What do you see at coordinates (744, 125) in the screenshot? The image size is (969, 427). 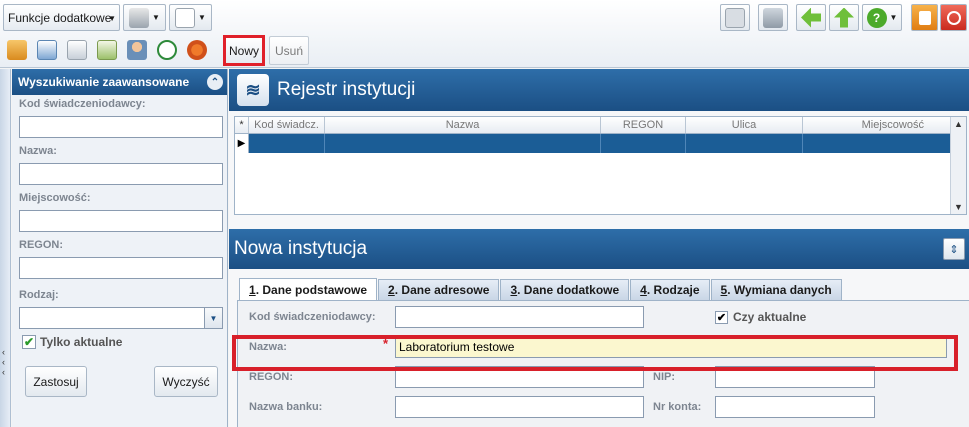 I see `column-header: Ulica` at bounding box center [744, 125].